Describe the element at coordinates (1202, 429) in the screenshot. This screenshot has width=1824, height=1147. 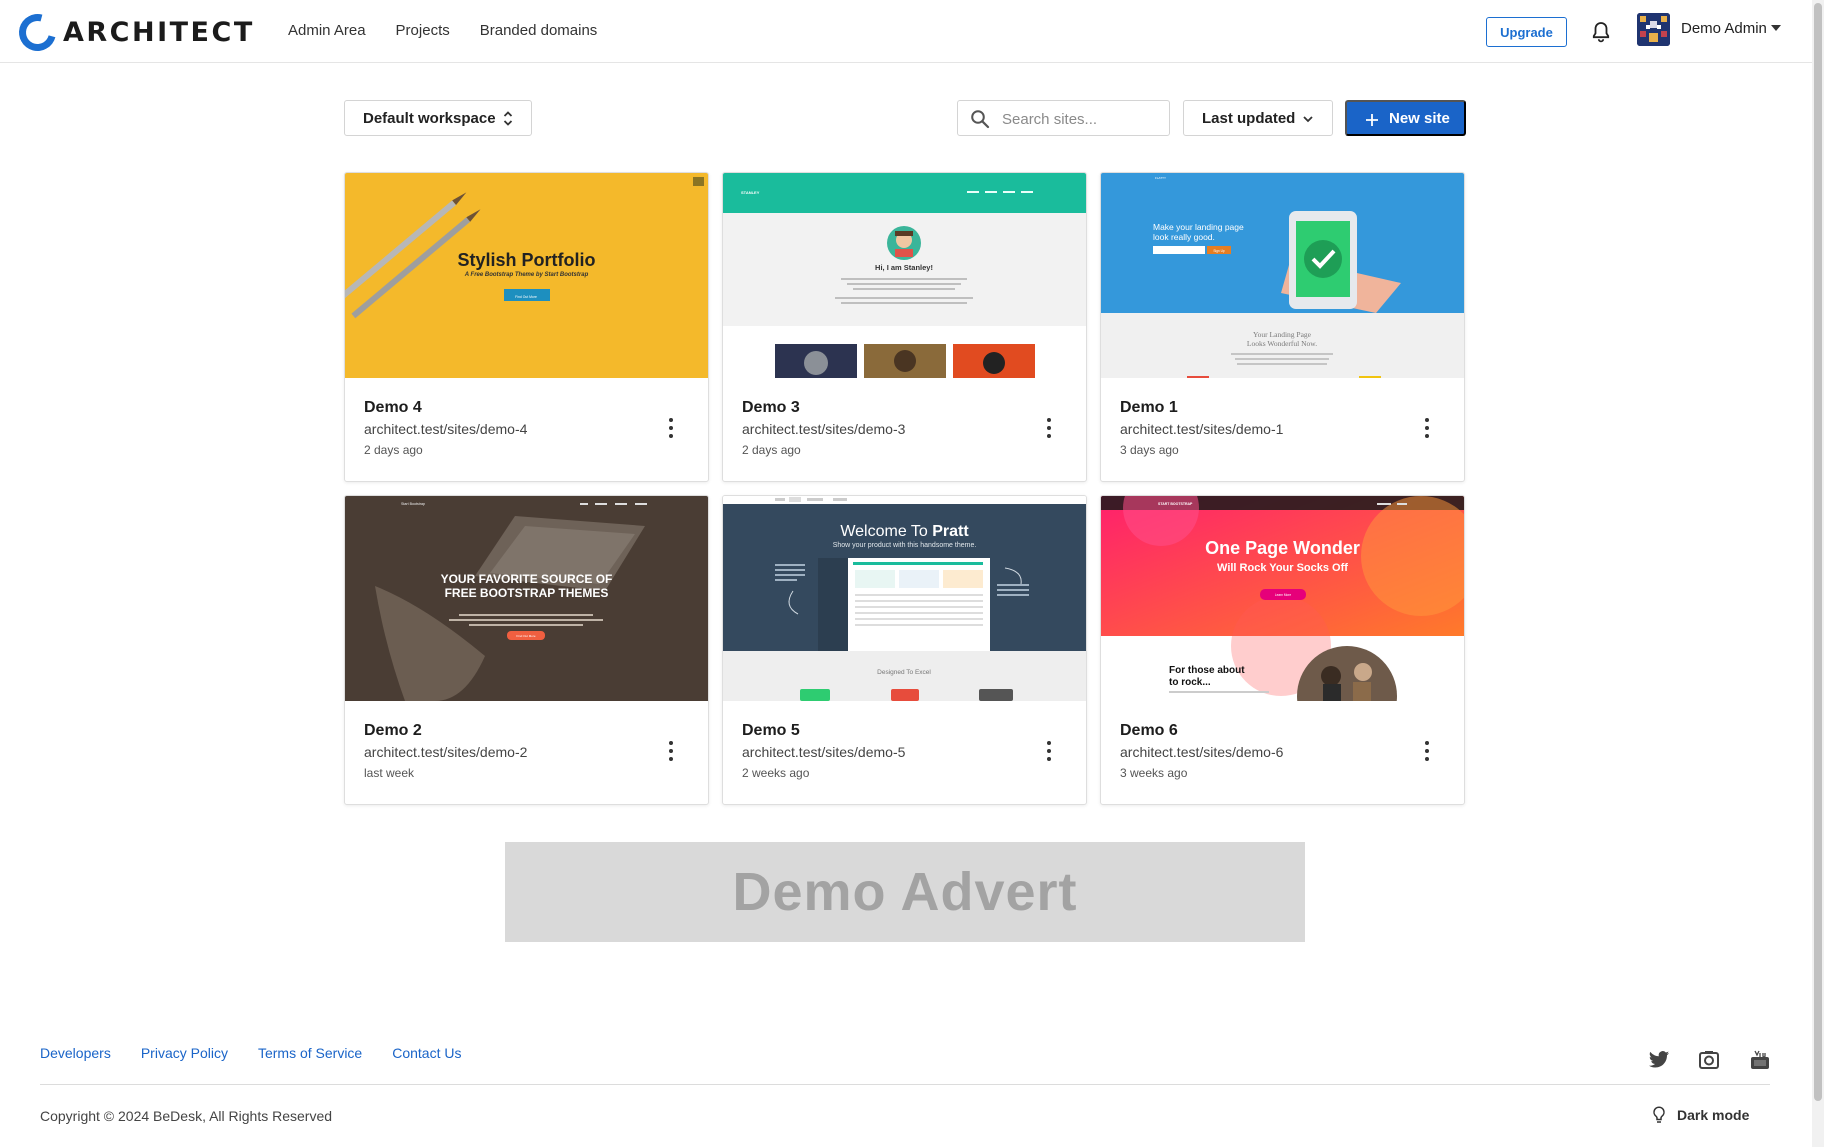
I see `site-url: architect.test/sites/demo-1` at that location.